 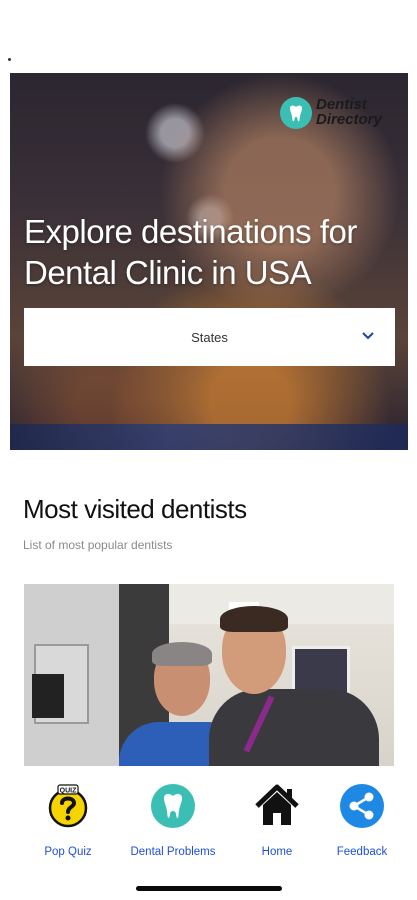 I want to click on photo-person-2-body, so click(x=294, y=727).